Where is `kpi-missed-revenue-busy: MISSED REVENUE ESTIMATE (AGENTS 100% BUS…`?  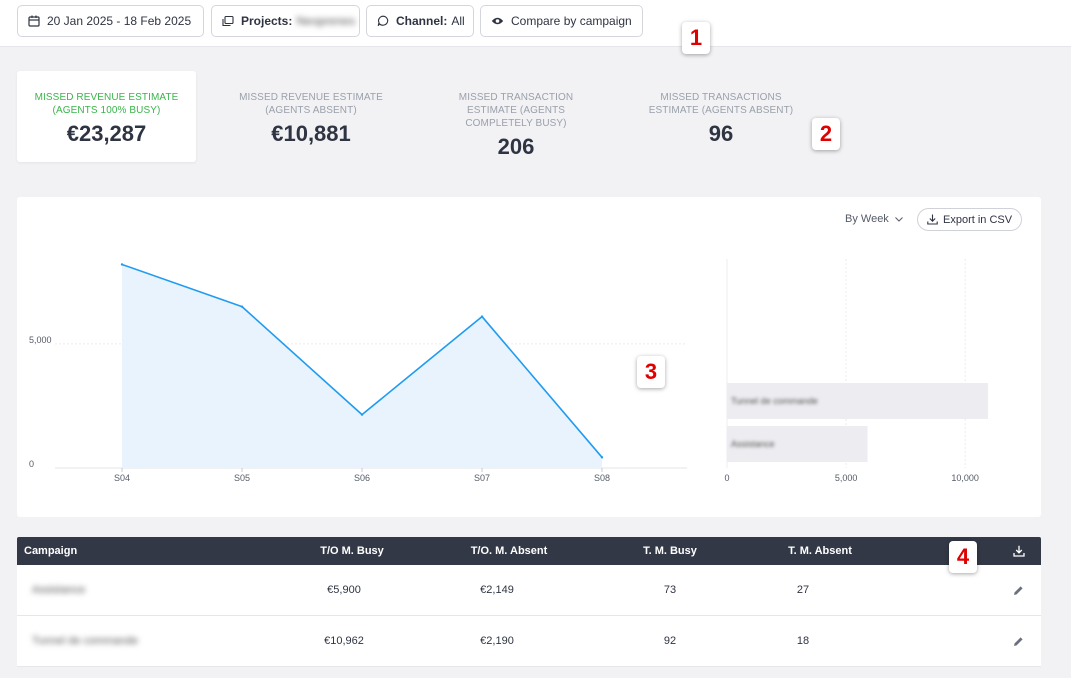
kpi-missed-revenue-busy: MISSED REVENUE ESTIMATE (AGENTS 100% BUS… is located at coordinates (106, 116).